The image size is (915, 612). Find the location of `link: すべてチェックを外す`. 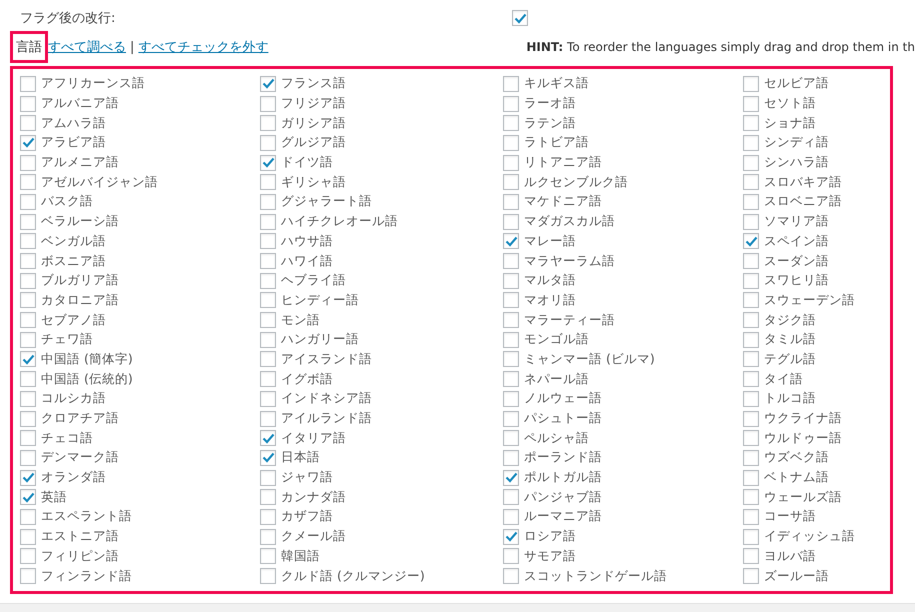

link: すべてチェックを外す is located at coordinates (203, 47).